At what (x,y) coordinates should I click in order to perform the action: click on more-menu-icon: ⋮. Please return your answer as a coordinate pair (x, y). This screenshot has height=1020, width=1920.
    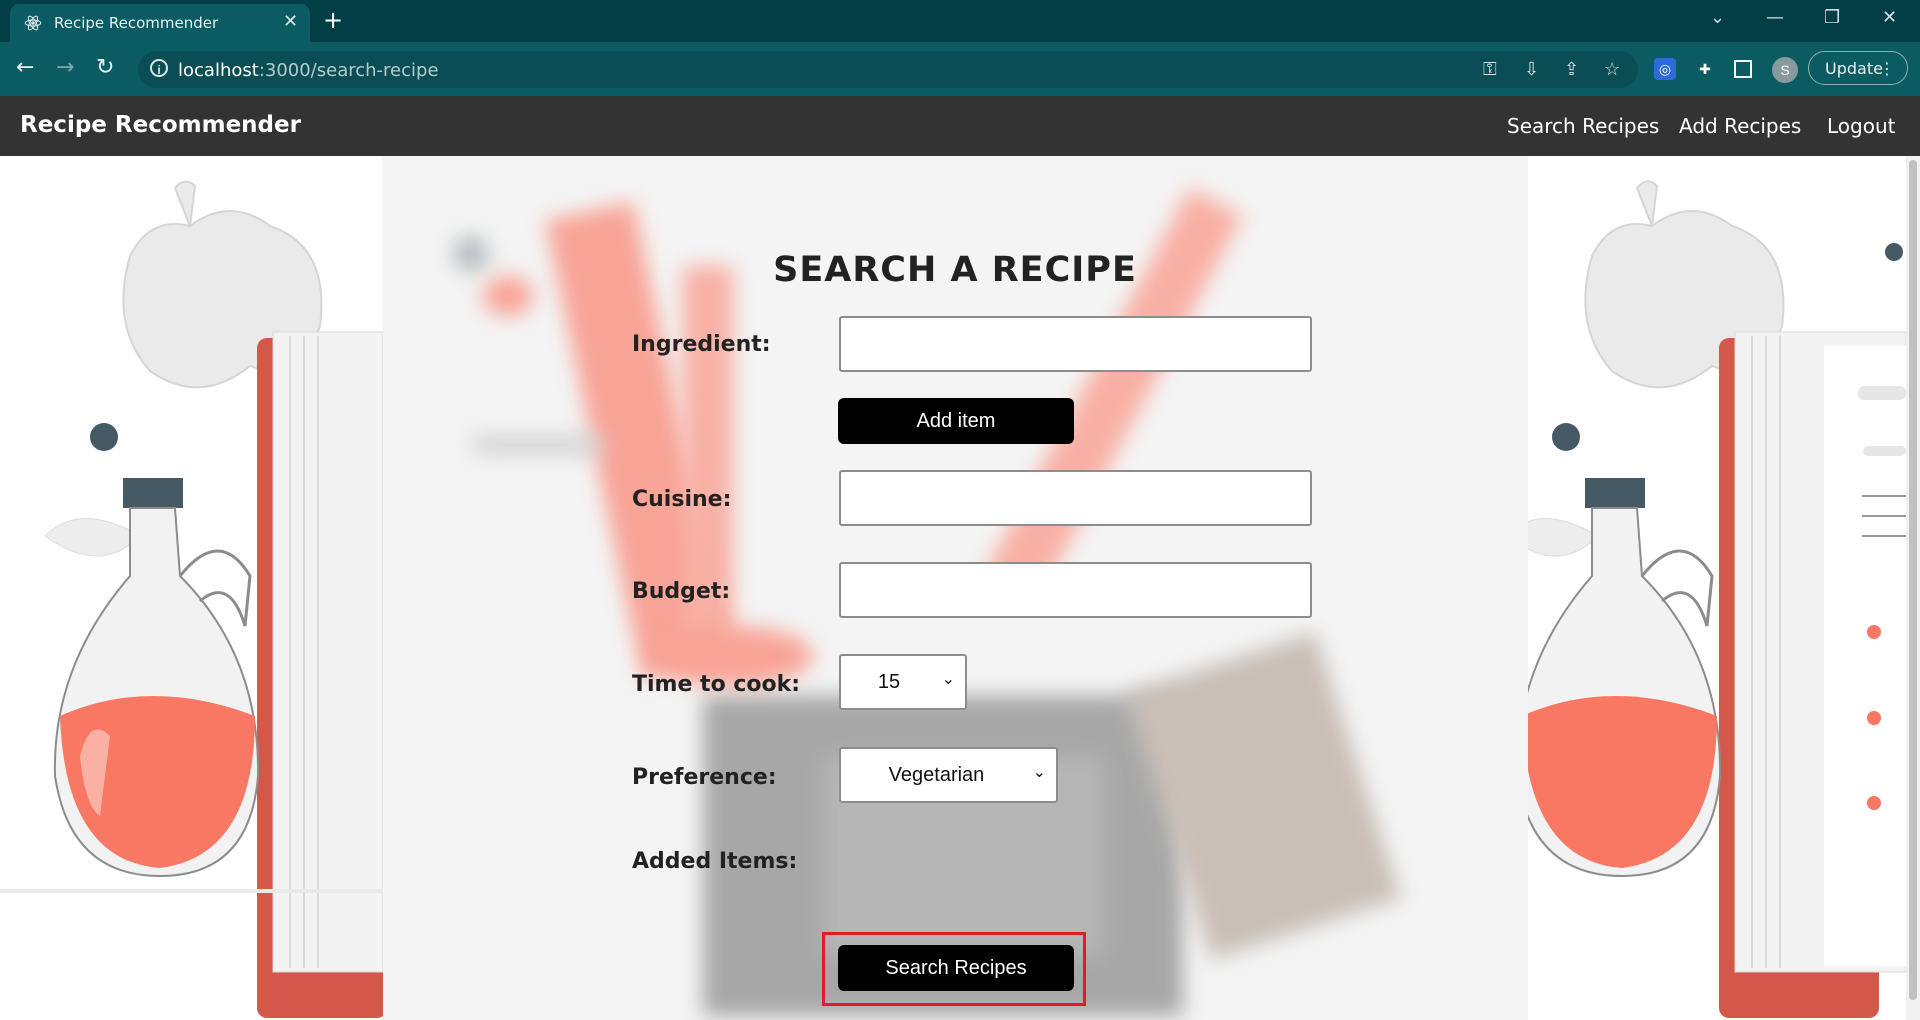
    Looking at the image, I should click on (1887, 68).